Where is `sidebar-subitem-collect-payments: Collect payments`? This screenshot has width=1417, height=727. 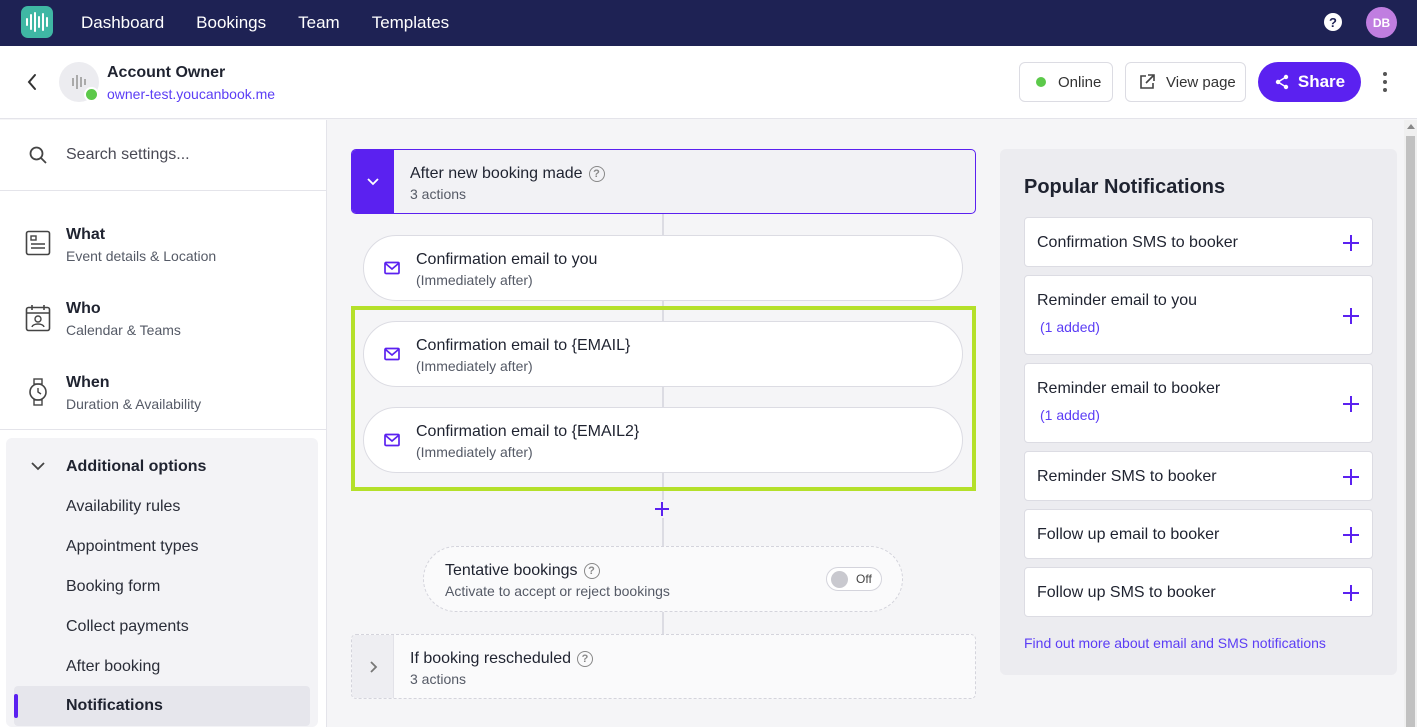
sidebar-subitem-collect-payments: Collect payments is located at coordinates (127, 627).